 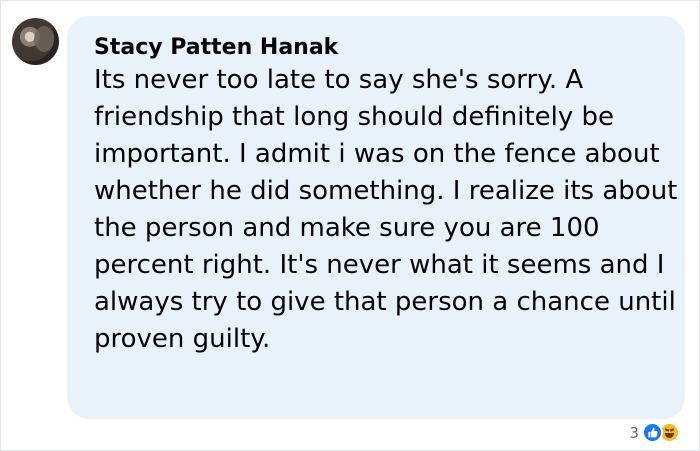 What do you see at coordinates (216, 47) in the screenshot?
I see `comment-author: Stacy Patten Hanak` at bounding box center [216, 47].